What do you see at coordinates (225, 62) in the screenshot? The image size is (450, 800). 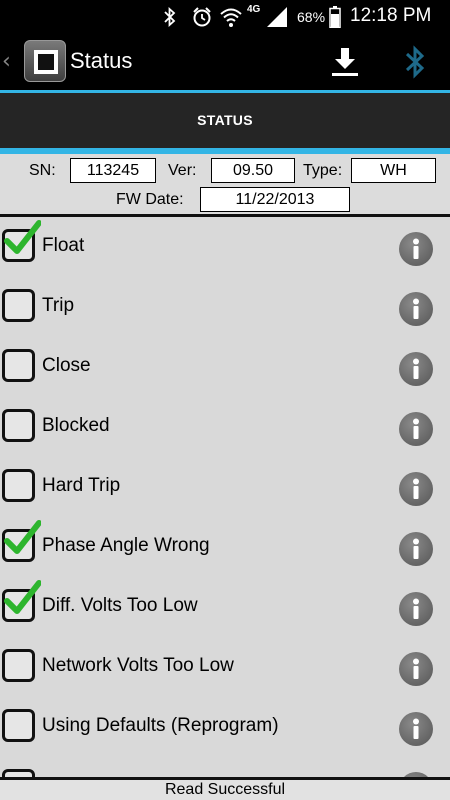 I see `action-bar: ‹ Status` at bounding box center [225, 62].